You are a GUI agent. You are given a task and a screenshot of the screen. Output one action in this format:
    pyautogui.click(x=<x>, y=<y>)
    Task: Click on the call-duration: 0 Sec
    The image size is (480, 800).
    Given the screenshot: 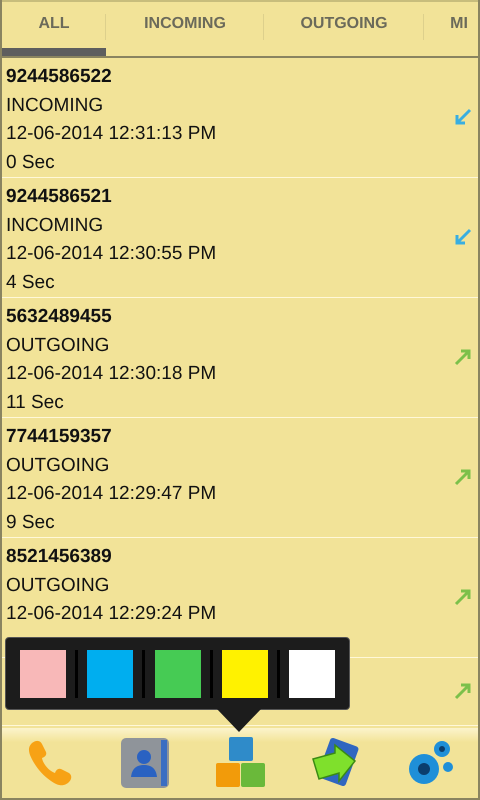 What is the action you would take?
    pyautogui.click(x=30, y=162)
    